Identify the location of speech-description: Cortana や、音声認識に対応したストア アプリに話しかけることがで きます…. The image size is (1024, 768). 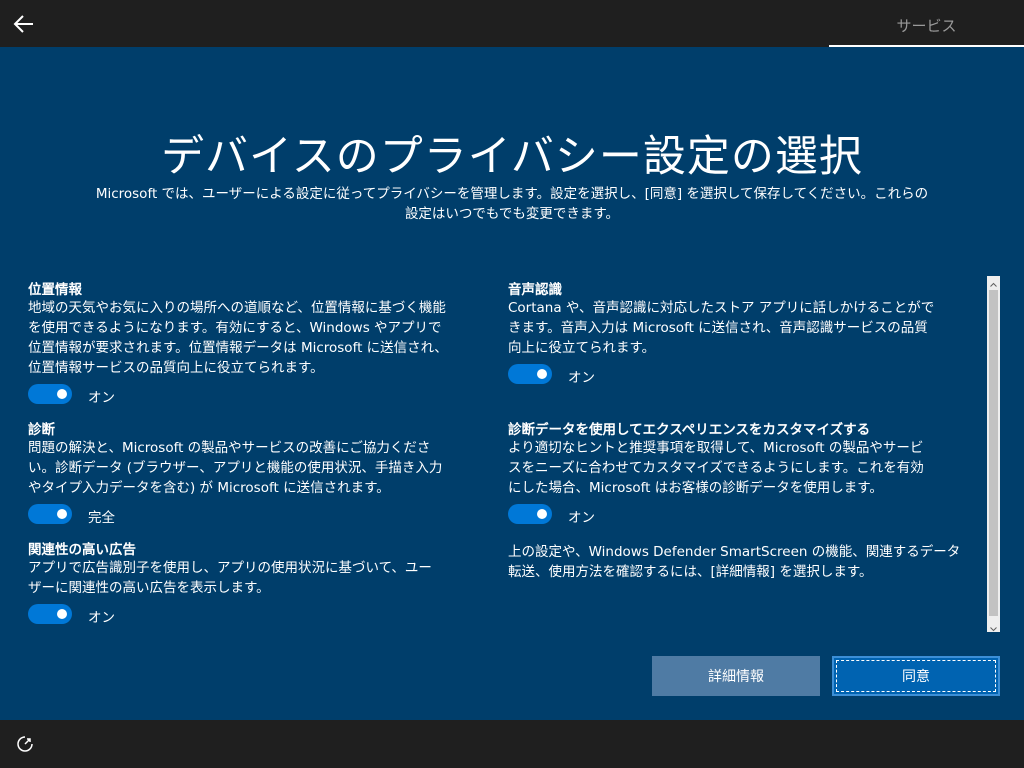
(721, 328).